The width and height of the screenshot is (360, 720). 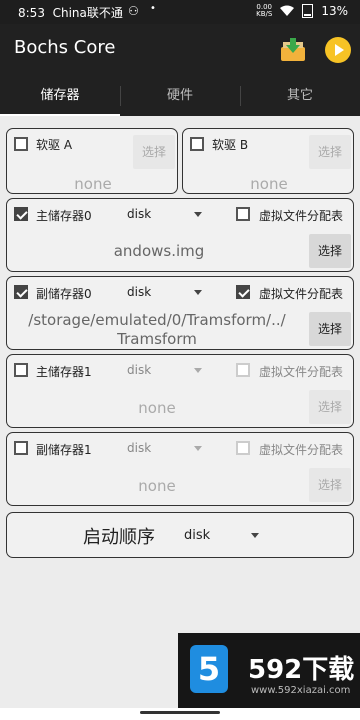 I want to click on ata1-slave-vvfat-label: 虚拟文件分配表, so click(x=301, y=450).